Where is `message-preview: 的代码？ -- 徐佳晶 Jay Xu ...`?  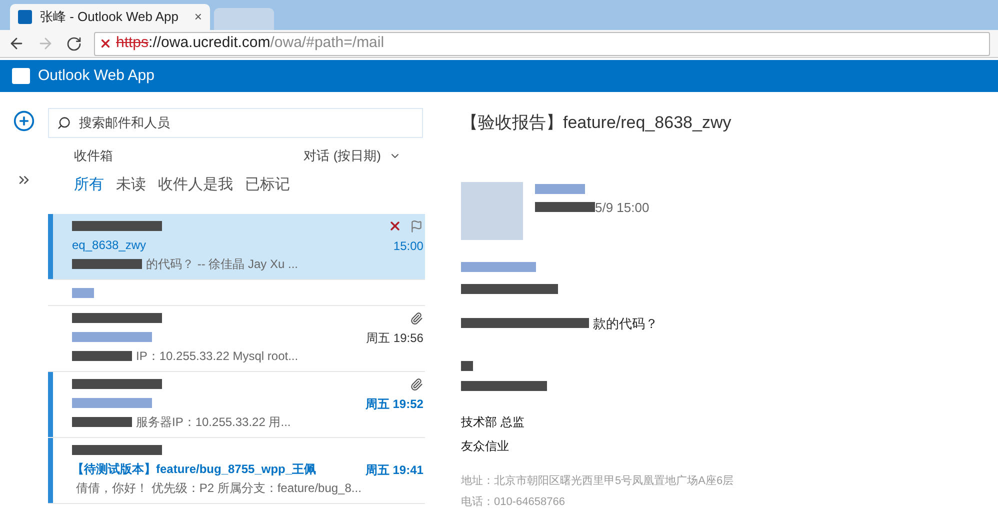
message-preview: 的代码？ -- 徐佳晶 Jay Xu ... is located at coordinates (222, 264).